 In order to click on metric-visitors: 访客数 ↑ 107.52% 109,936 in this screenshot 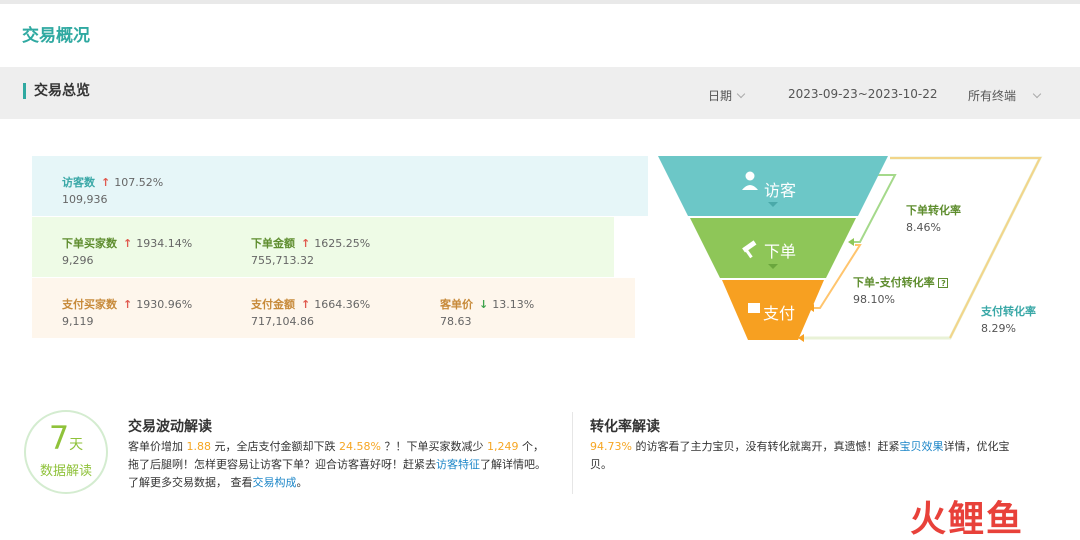, I will do `click(112, 190)`.